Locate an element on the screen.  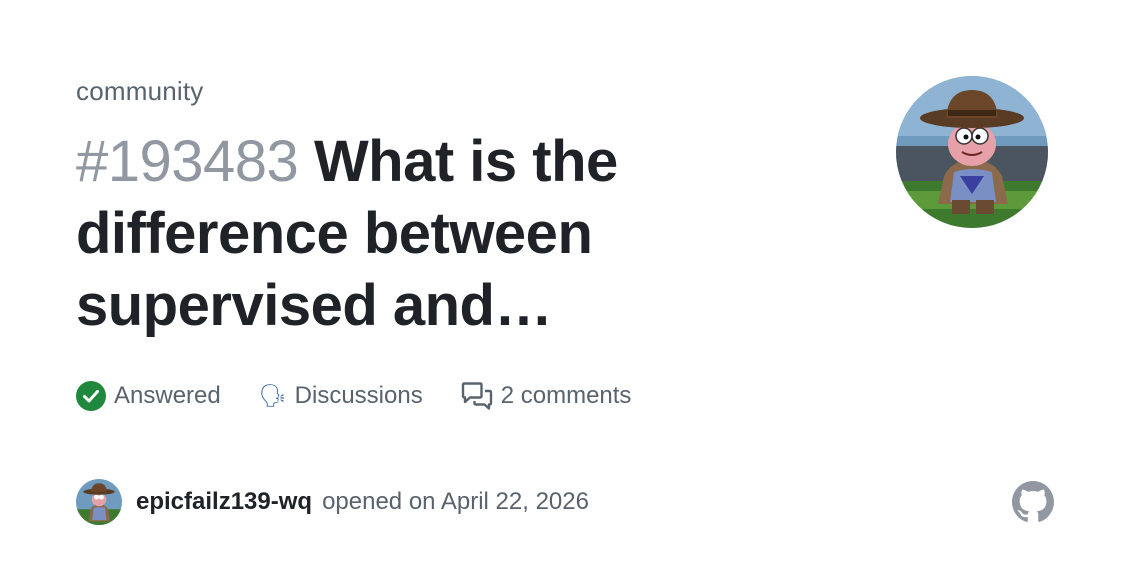
author-username: epicfailz139-wq is located at coordinates (224, 502).